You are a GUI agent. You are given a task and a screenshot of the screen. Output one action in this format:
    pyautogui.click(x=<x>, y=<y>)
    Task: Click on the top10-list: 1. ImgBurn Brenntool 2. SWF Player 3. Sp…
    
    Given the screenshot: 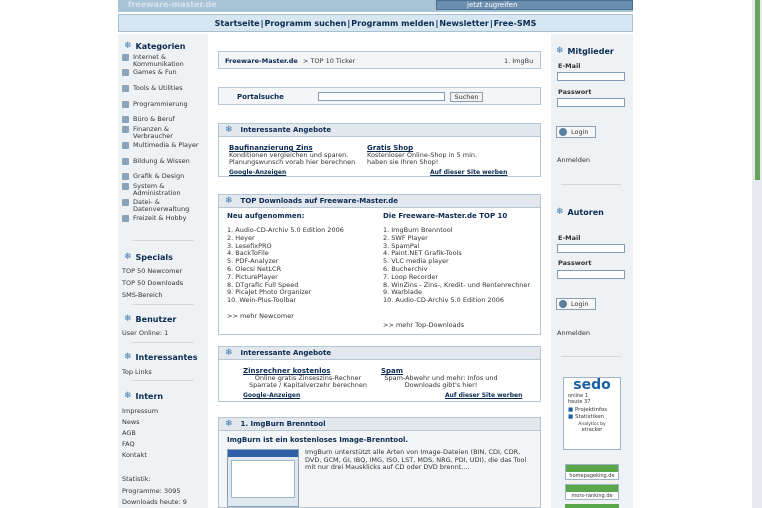 What is the action you would take?
    pyautogui.click(x=458, y=265)
    